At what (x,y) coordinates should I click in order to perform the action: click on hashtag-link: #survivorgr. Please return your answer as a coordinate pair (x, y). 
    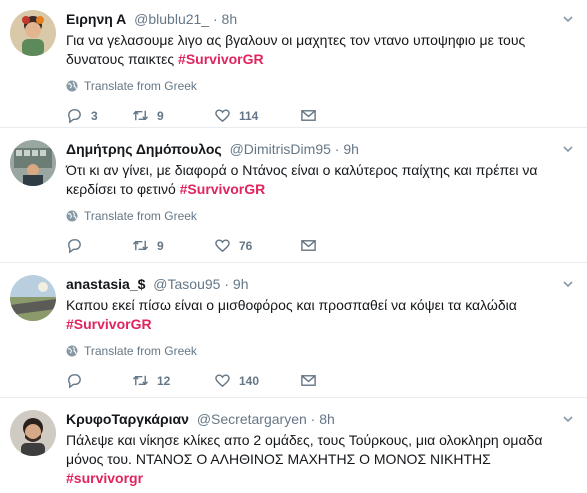
    Looking at the image, I should click on (104, 478).